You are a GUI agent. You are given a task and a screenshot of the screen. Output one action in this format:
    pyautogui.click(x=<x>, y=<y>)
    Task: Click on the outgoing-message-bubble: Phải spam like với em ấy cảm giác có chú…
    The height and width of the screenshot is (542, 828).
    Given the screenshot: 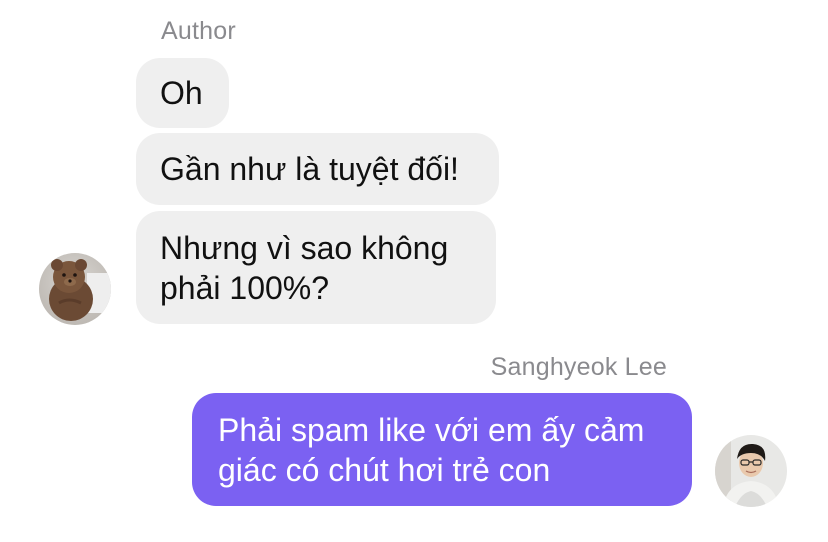 What is the action you would take?
    pyautogui.click(x=442, y=449)
    